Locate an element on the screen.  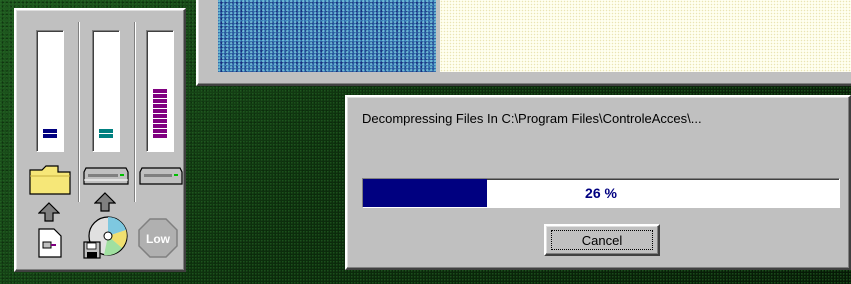
meter-disk-read is located at coordinates (50, 91).